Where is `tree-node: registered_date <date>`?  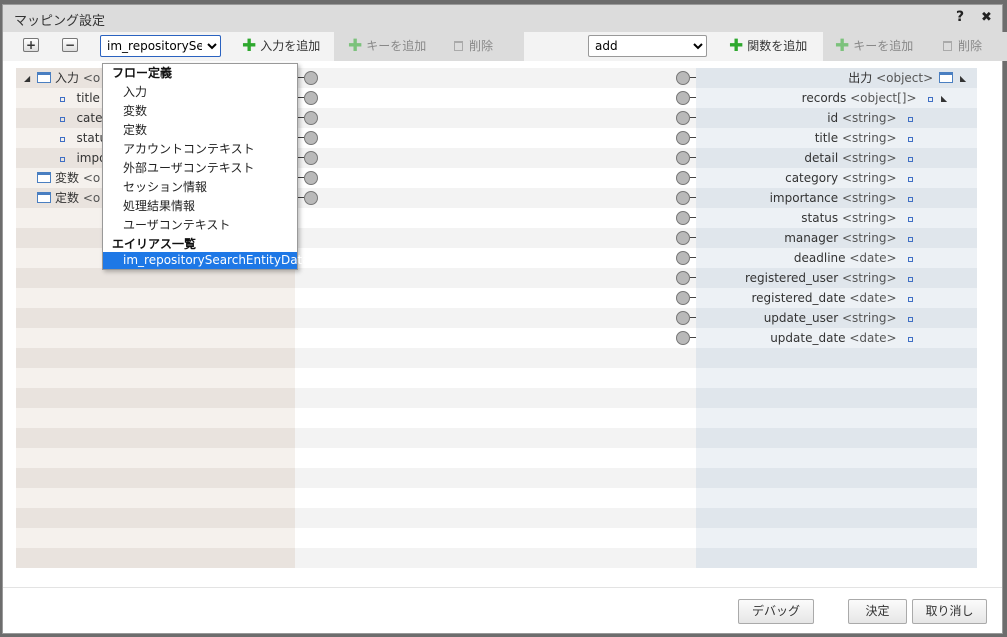
tree-node: registered_date <date> is located at coordinates (832, 298).